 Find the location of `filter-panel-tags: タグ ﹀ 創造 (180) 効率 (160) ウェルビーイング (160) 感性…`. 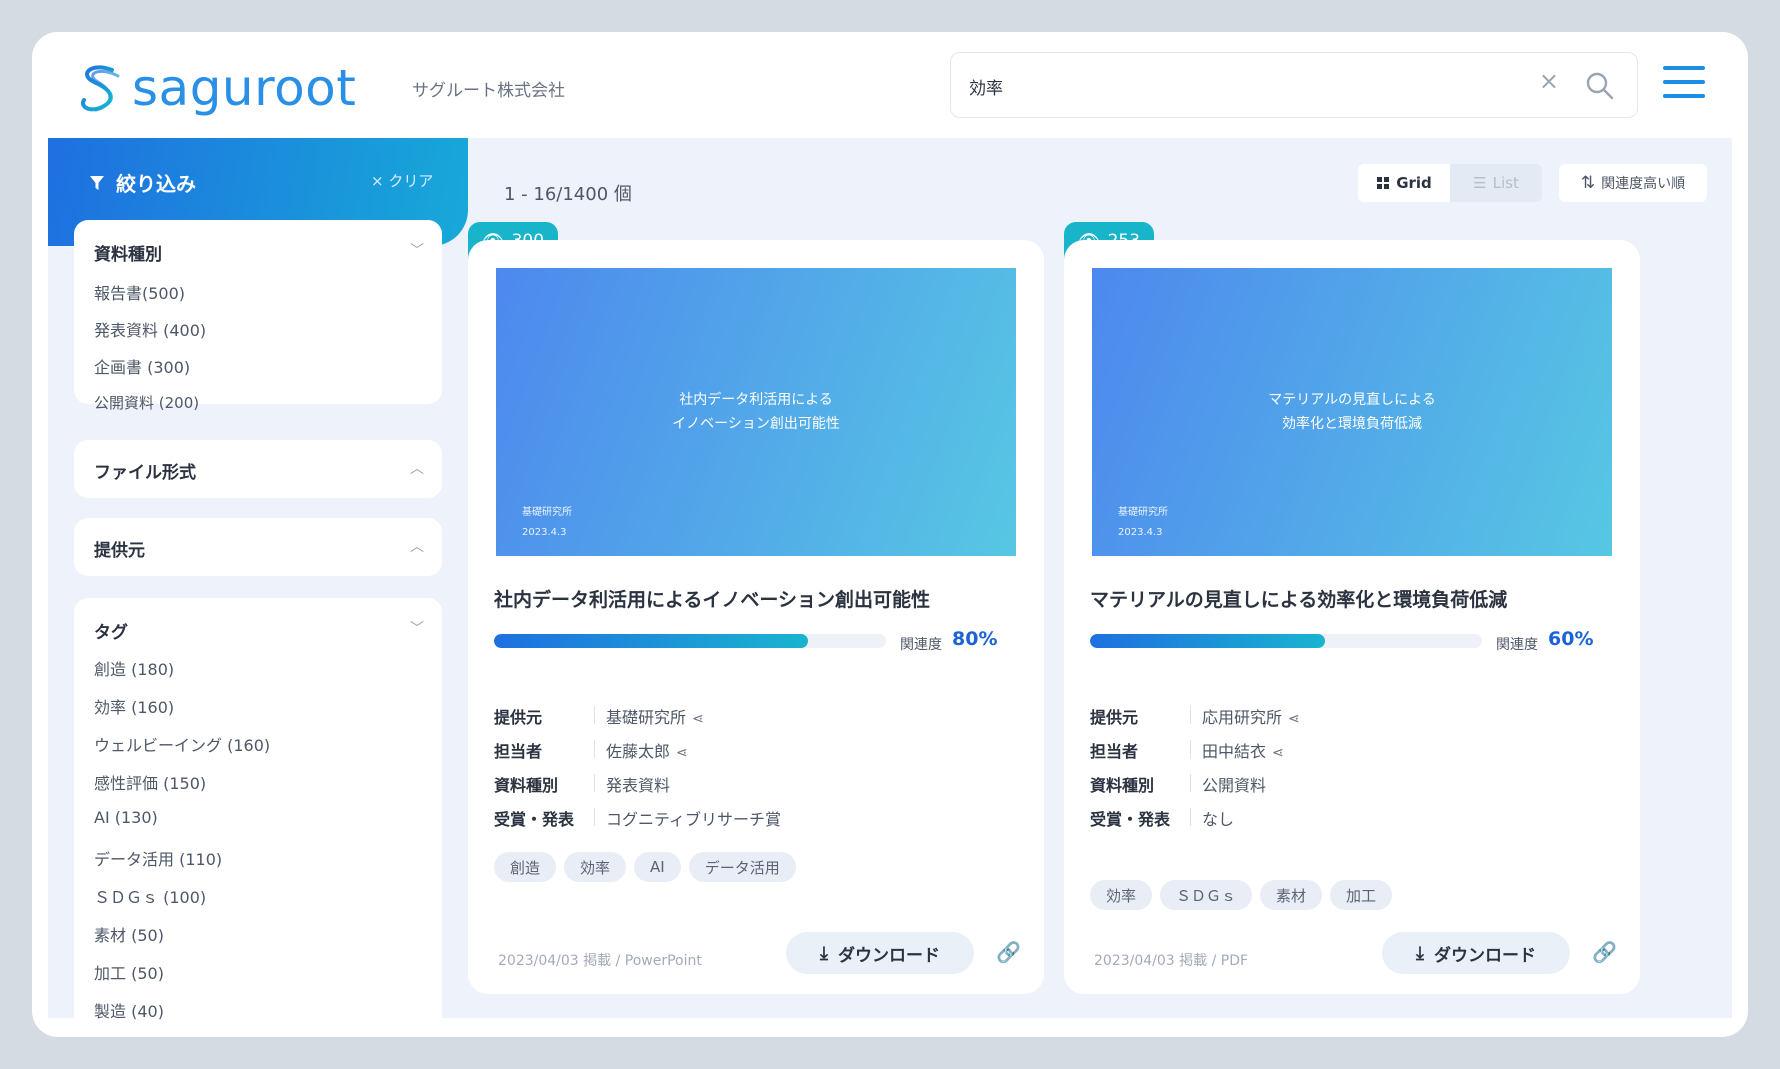

filter-panel-tags: タグ ﹀ 創造 (180) 効率 (160) ウェルビーイング (160) 感性… is located at coordinates (258, 817).